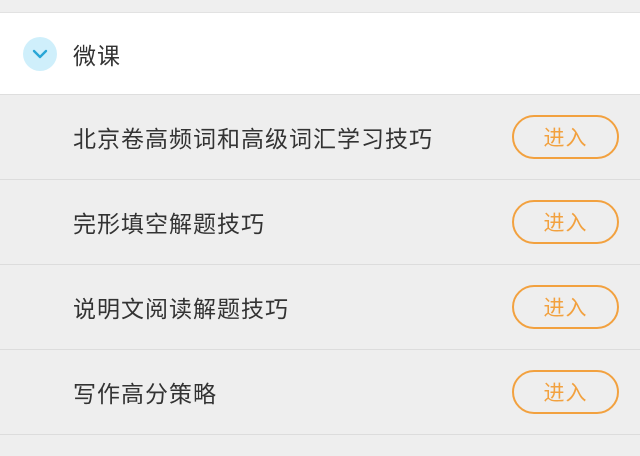 Image resolution: width=640 pixels, height=456 pixels. What do you see at coordinates (320, 6) in the screenshot?
I see `top-divider-strip` at bounding box center [320, 6].